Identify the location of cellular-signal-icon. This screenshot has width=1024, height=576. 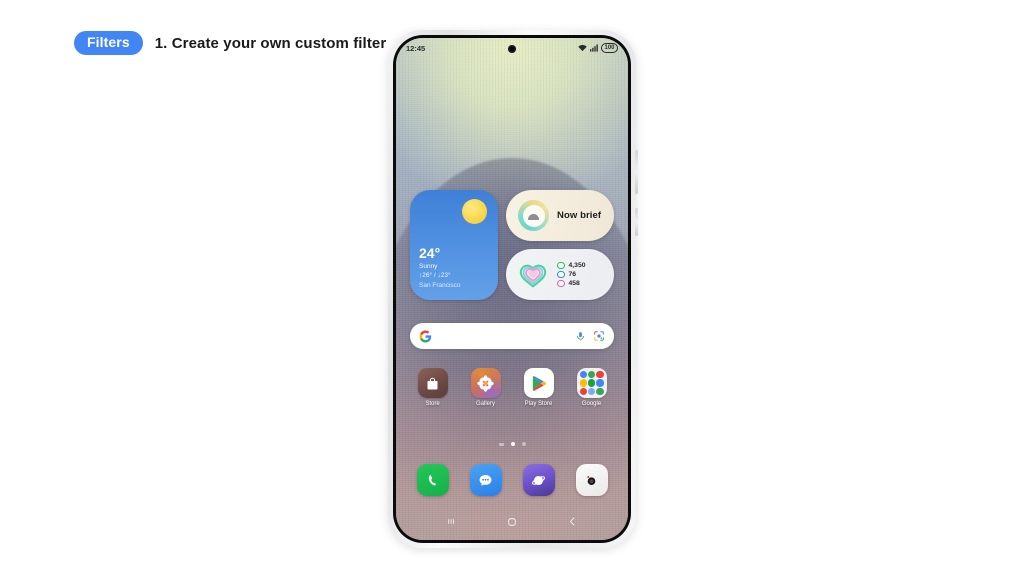
(593, 48).